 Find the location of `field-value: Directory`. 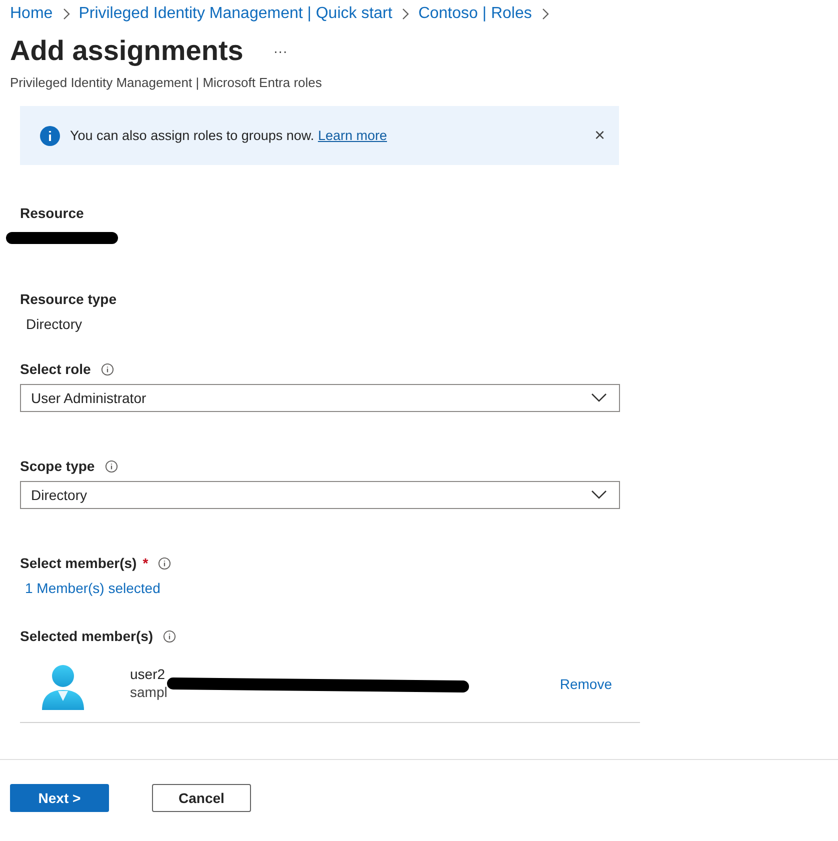

field-value: Directory is located at coordinates (54, 323).